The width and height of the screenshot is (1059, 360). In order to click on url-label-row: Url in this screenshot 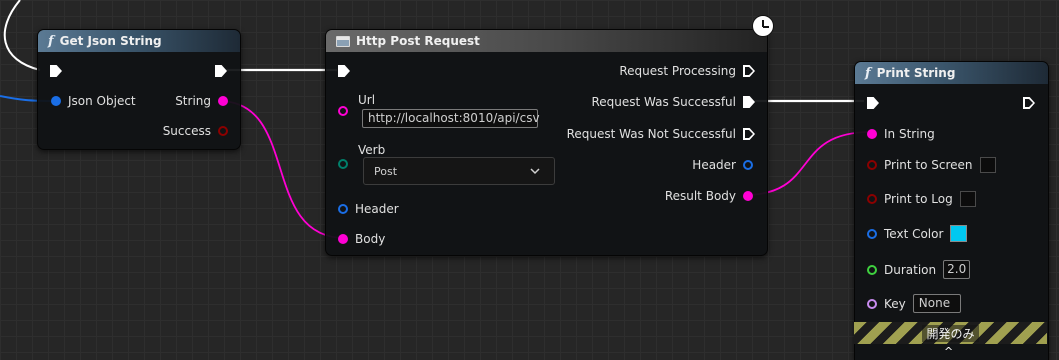, I will do `click(366, 100)`.